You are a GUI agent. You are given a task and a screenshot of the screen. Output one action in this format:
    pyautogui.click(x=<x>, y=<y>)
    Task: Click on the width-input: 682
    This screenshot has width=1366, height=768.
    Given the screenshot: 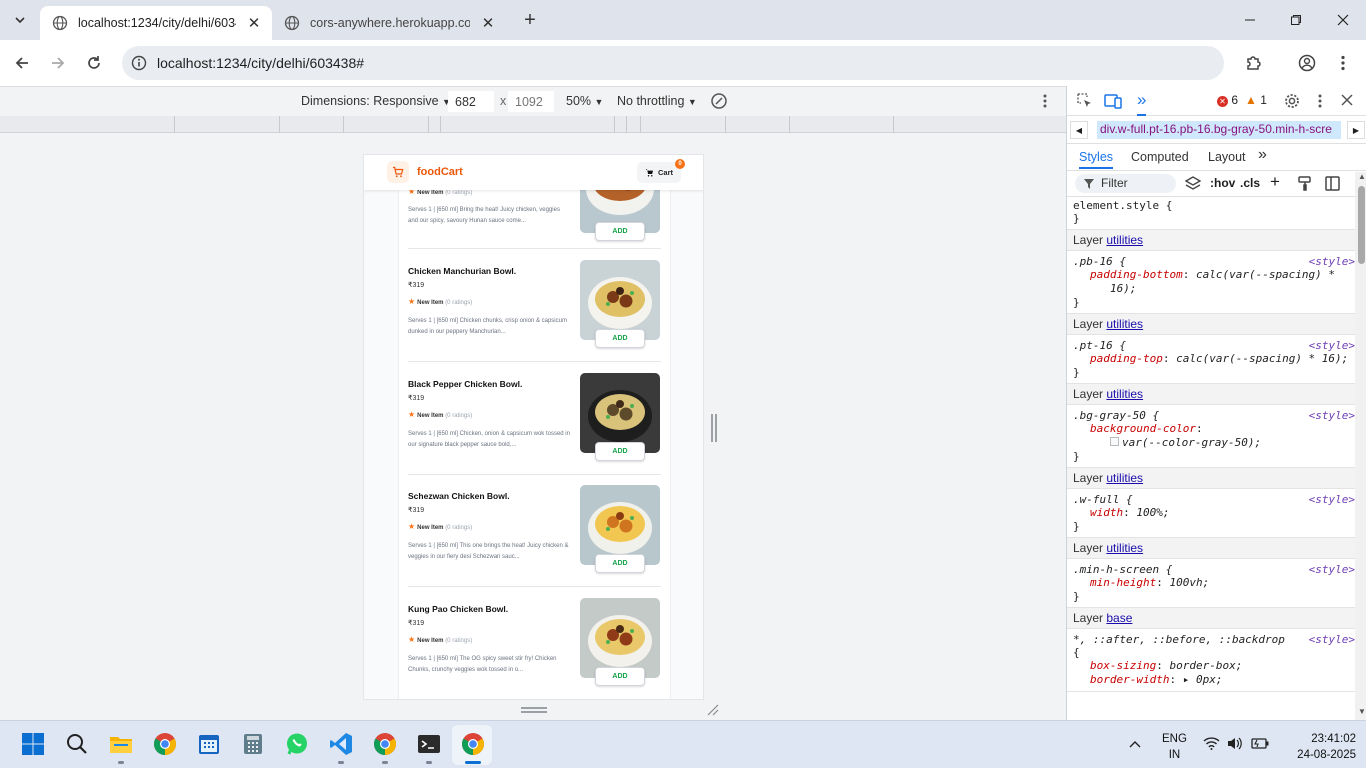 What is the action you would take?
    pyautogui.click(x=471, y=101)
    